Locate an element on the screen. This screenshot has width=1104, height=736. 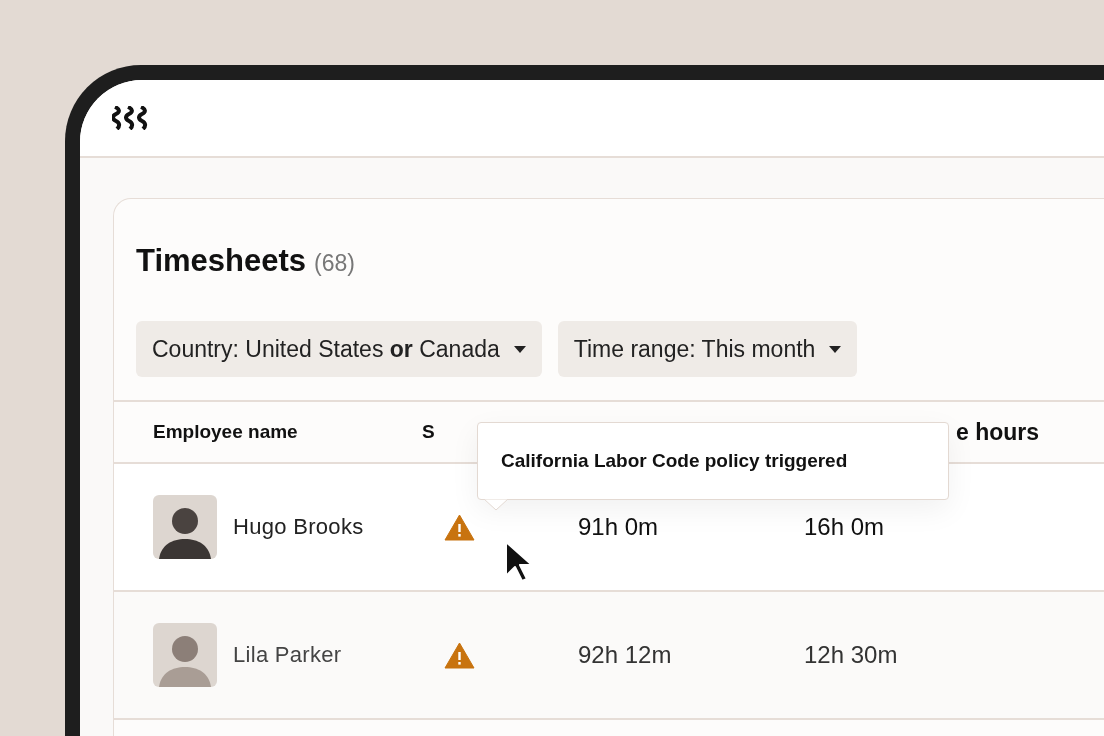
table-cell: 12h 30m is located at coordinates (851, 655).